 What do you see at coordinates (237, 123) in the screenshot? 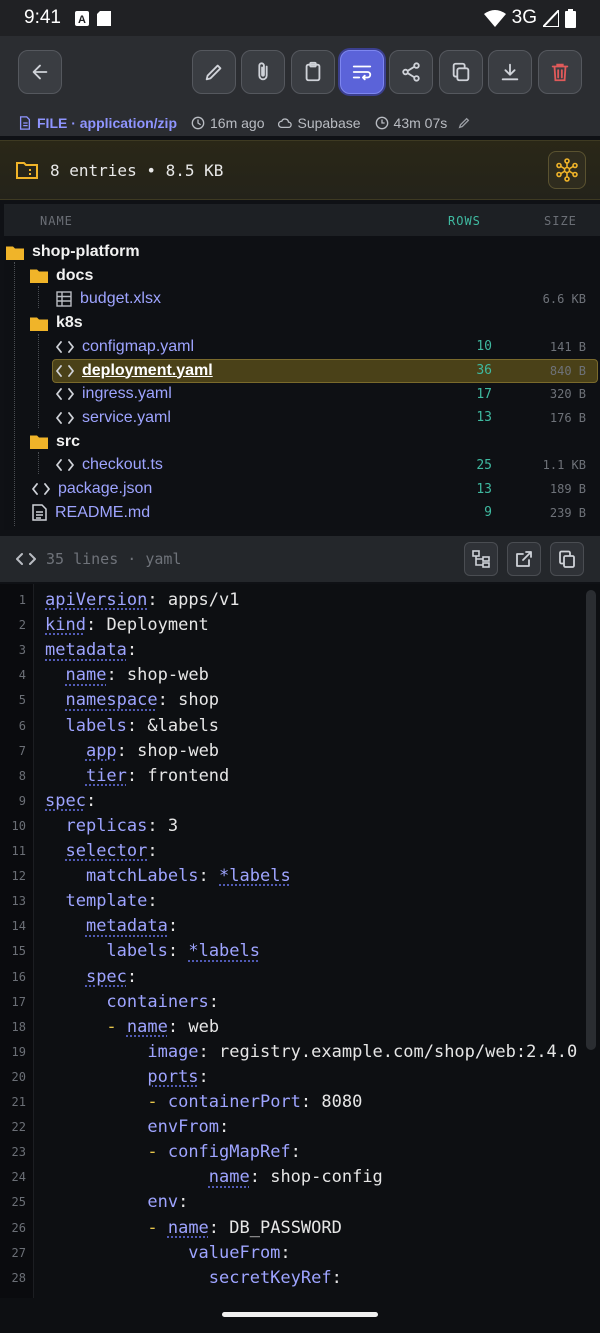
I see `file-age-label: 16m ago` at bounding box center [237, 123].